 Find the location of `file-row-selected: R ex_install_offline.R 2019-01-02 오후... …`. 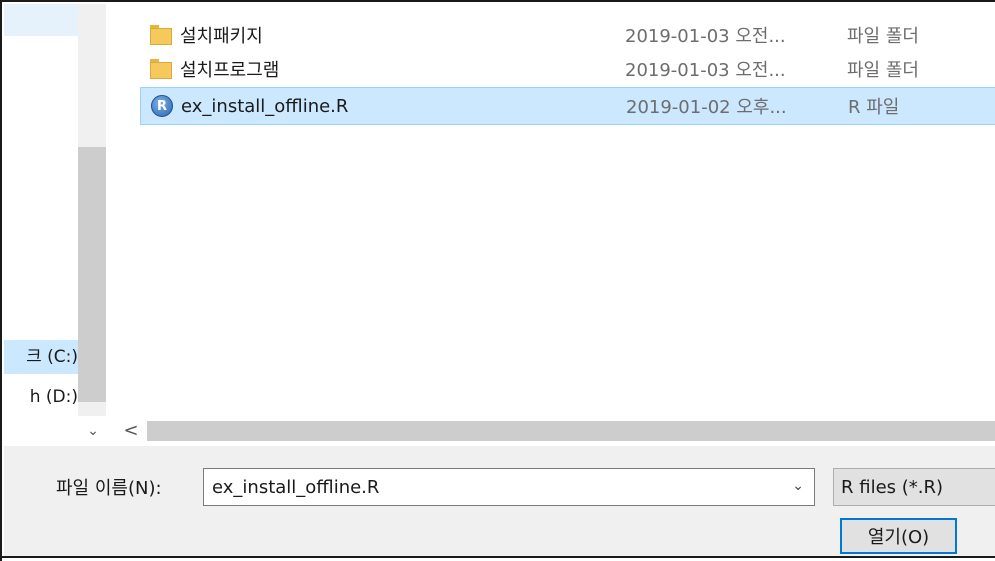

file-row-selected: R ex_install_offline.R 2019-01-02 오후... … is located at coordinates (567, 106).